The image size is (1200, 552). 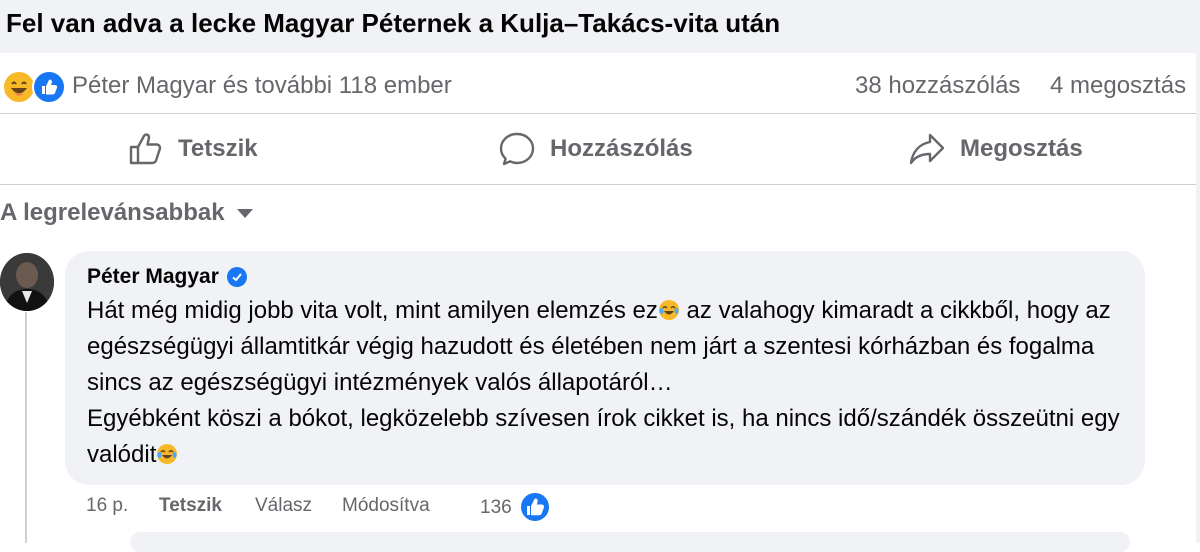 I want to click on share-arrow-icon, so click(x=927, y=149).